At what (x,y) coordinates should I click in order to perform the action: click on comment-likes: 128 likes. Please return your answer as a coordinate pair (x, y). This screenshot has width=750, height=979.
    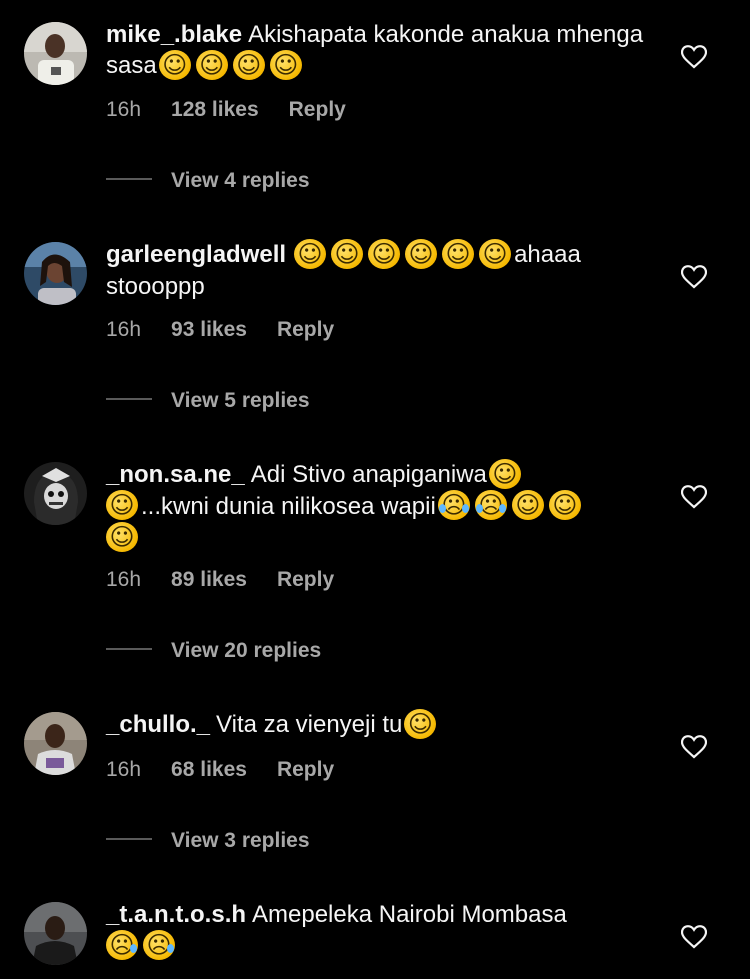
    Looking at the image, I should click on (215, 109).